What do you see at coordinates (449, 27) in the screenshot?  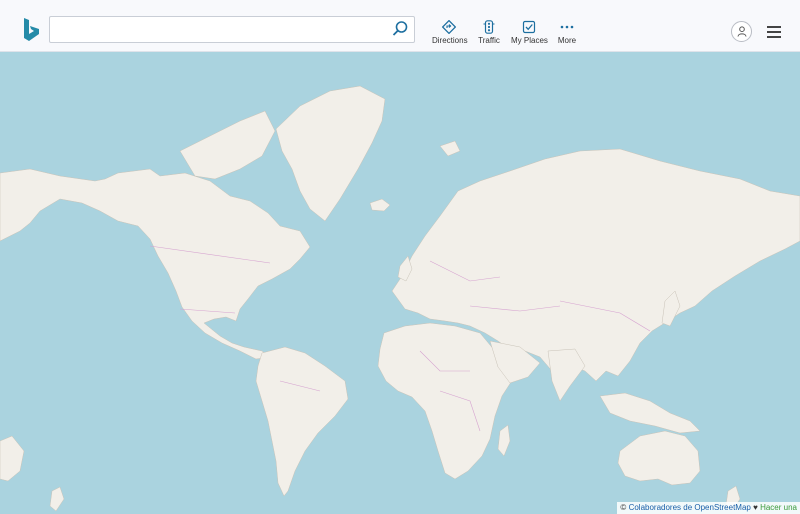 I see `directions-icon` at bounding box center [449, 27].